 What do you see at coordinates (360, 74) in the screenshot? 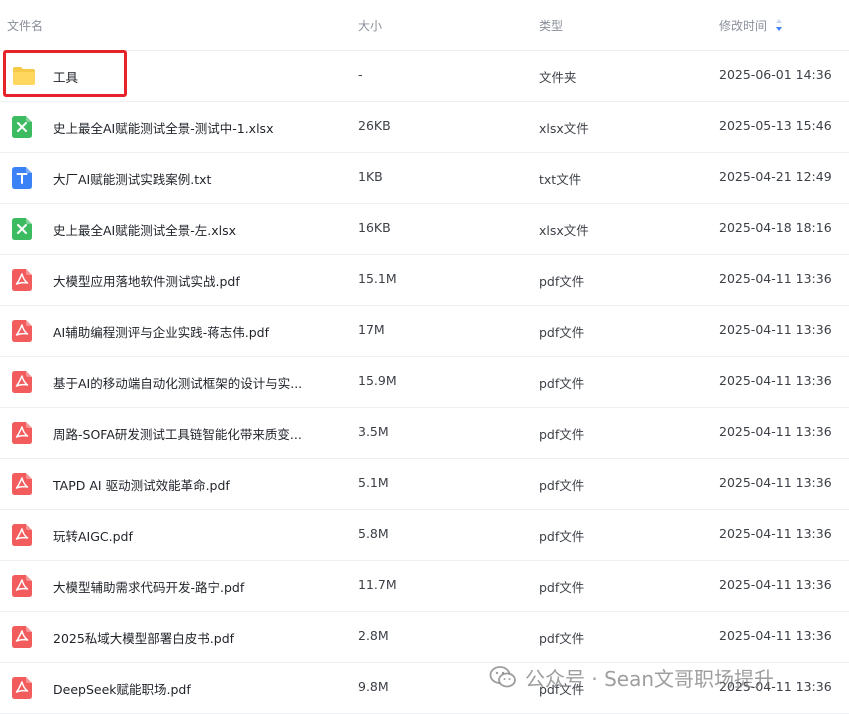
I see `file-size: -` at bounding box center [360, 74].